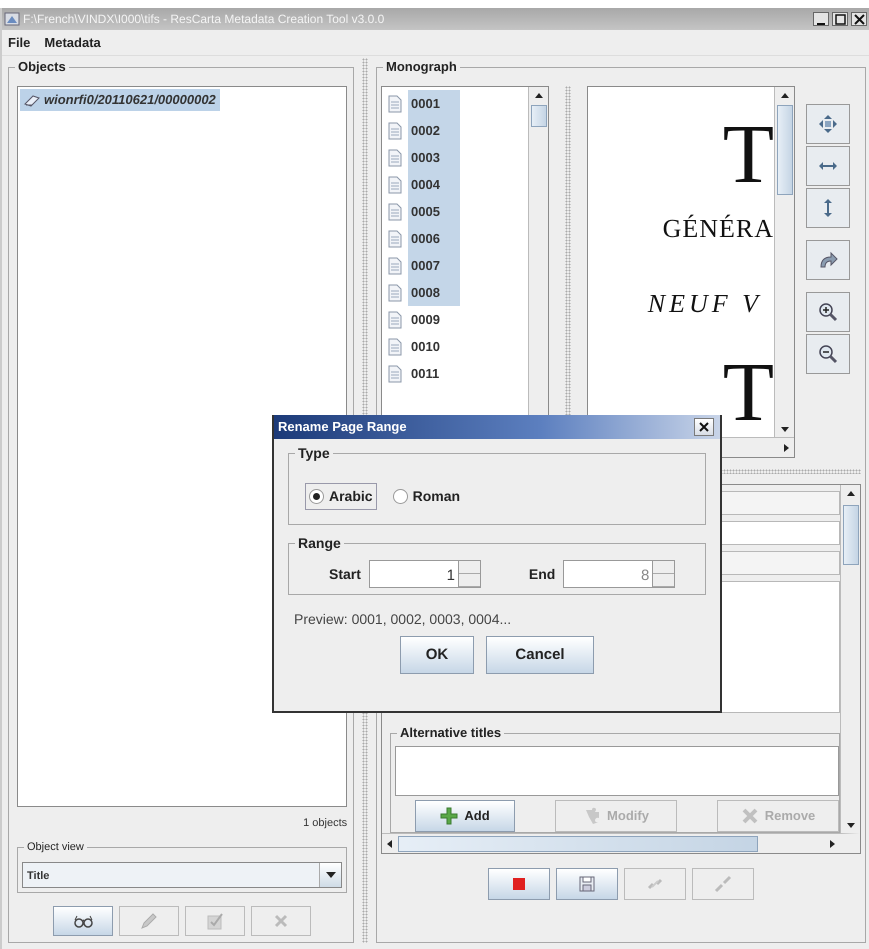 This screenshot has height=949, width=869. What do you see at coordinates (434, 158) in the screenshot?
I see `page-item: 0003` at bounding box center [434, 158].